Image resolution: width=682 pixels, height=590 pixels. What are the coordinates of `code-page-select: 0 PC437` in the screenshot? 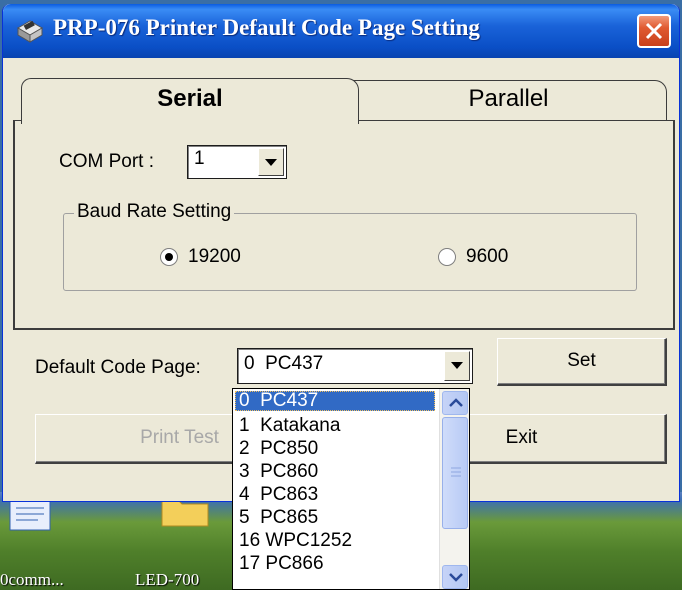 It's located at (355, 366).